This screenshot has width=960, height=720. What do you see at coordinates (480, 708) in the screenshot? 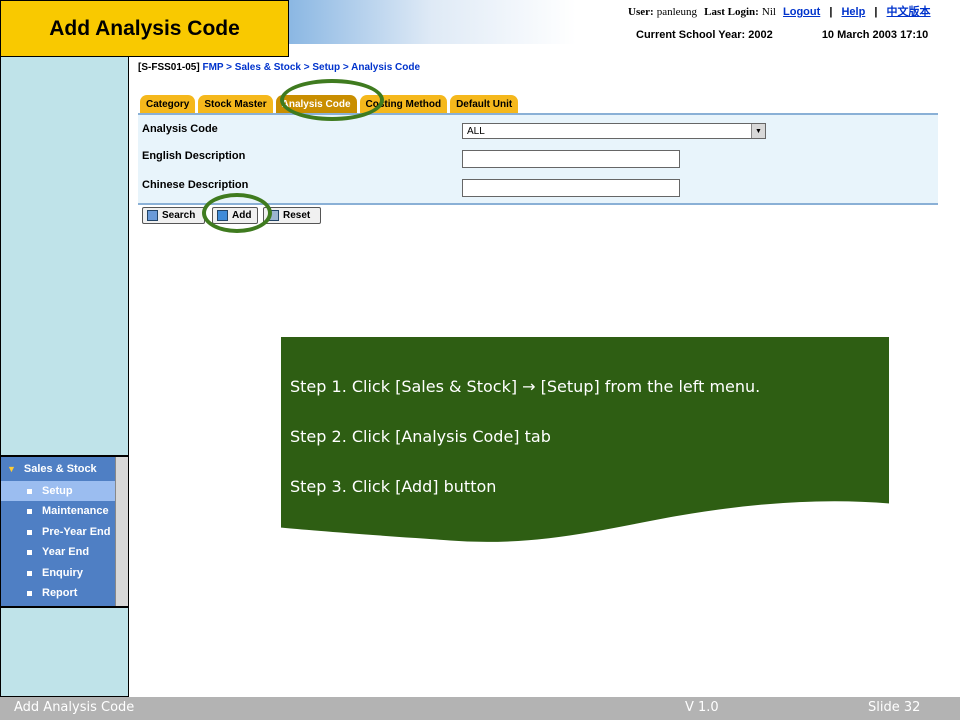
I see `slide-footer: Add Analysis Code V 1.0 Slide 32` at bounding box center [480, 708].